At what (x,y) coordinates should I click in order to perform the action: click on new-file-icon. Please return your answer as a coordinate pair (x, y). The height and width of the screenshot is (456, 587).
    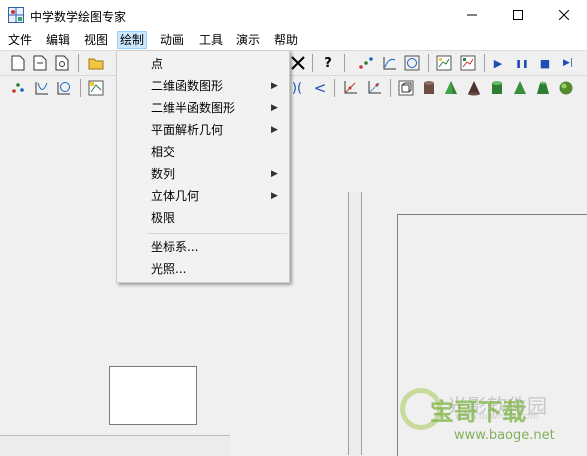
    Looking at the image, I should click on (18, 63).